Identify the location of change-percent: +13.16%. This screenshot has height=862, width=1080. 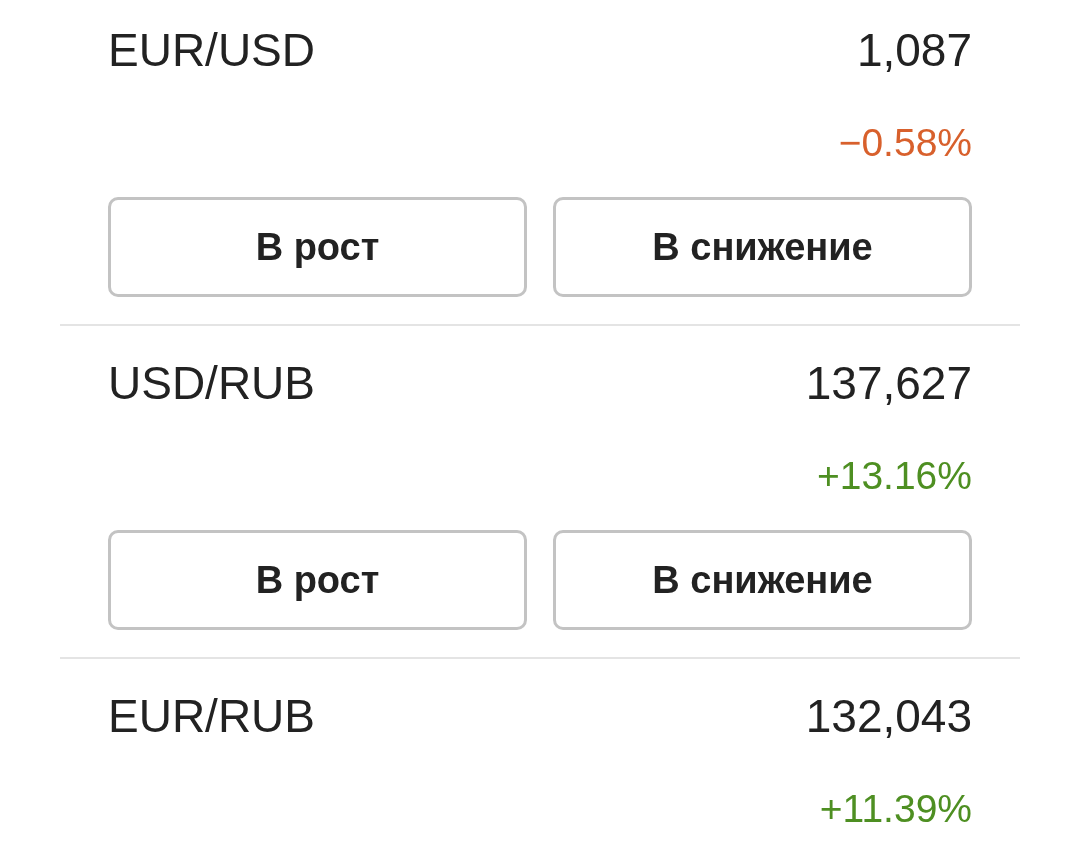
(894, 476).